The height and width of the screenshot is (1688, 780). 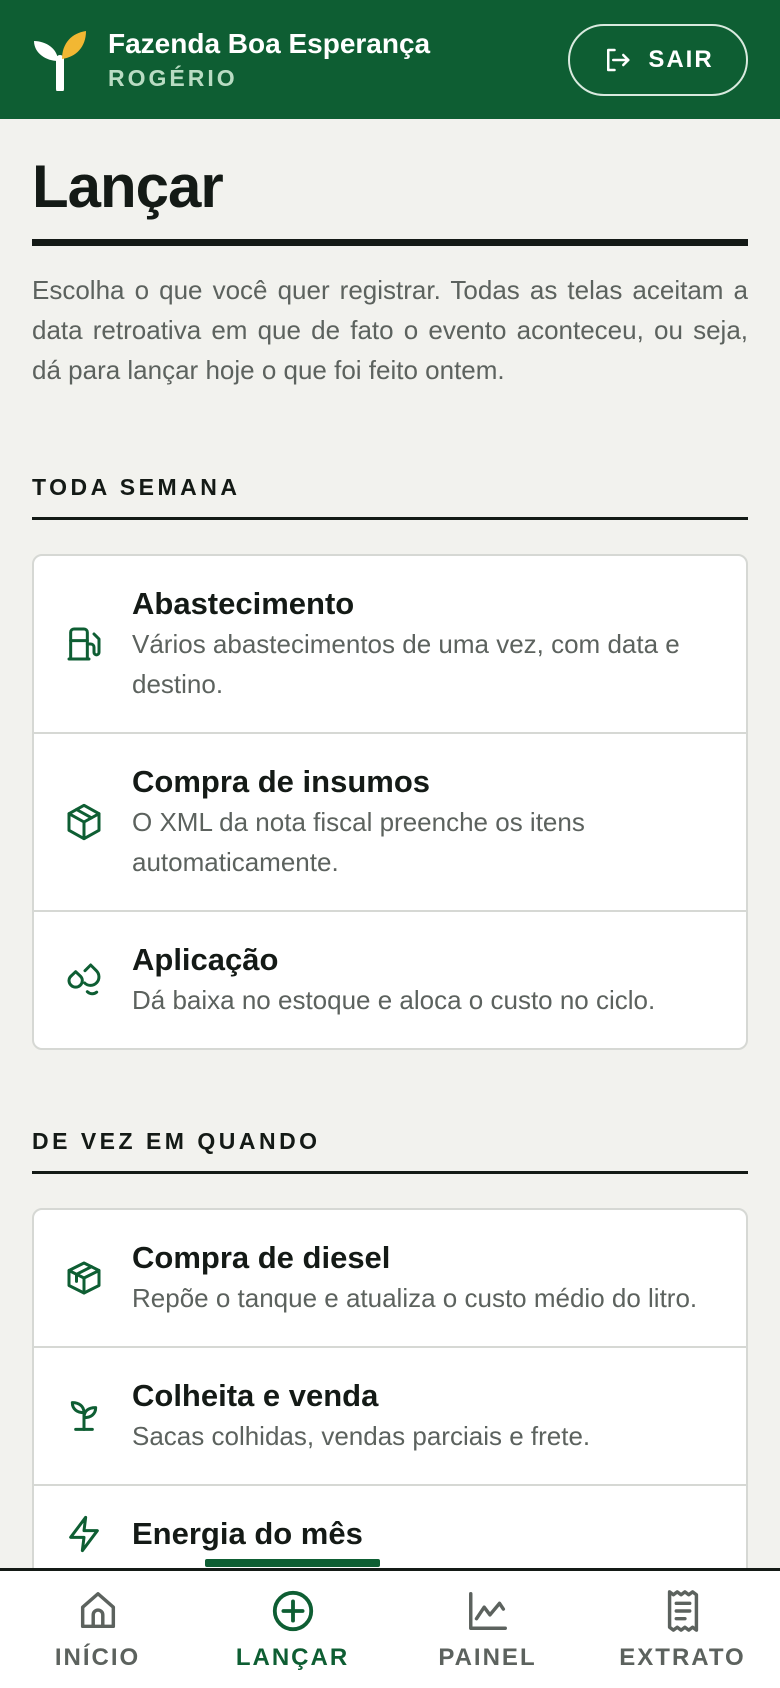 What do you see at coordinates (205, 959) in the screenshot?
I see `action-item-title: Aplicação` at bounding box center [205, 959].